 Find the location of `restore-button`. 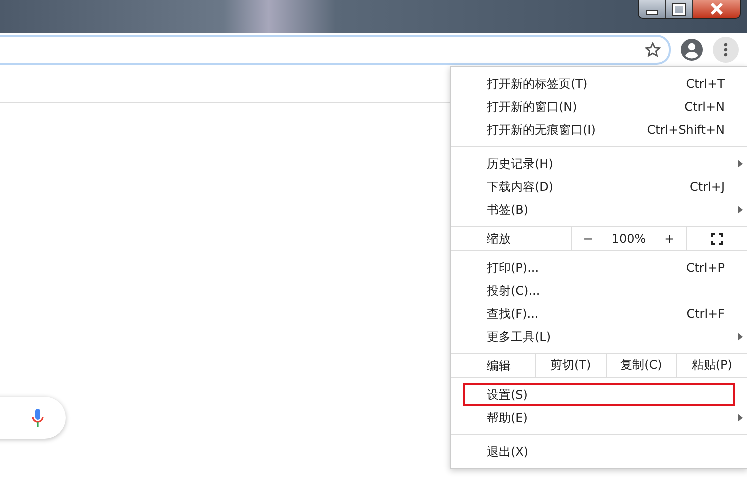

restore-button is located at coordinates (679, 9).